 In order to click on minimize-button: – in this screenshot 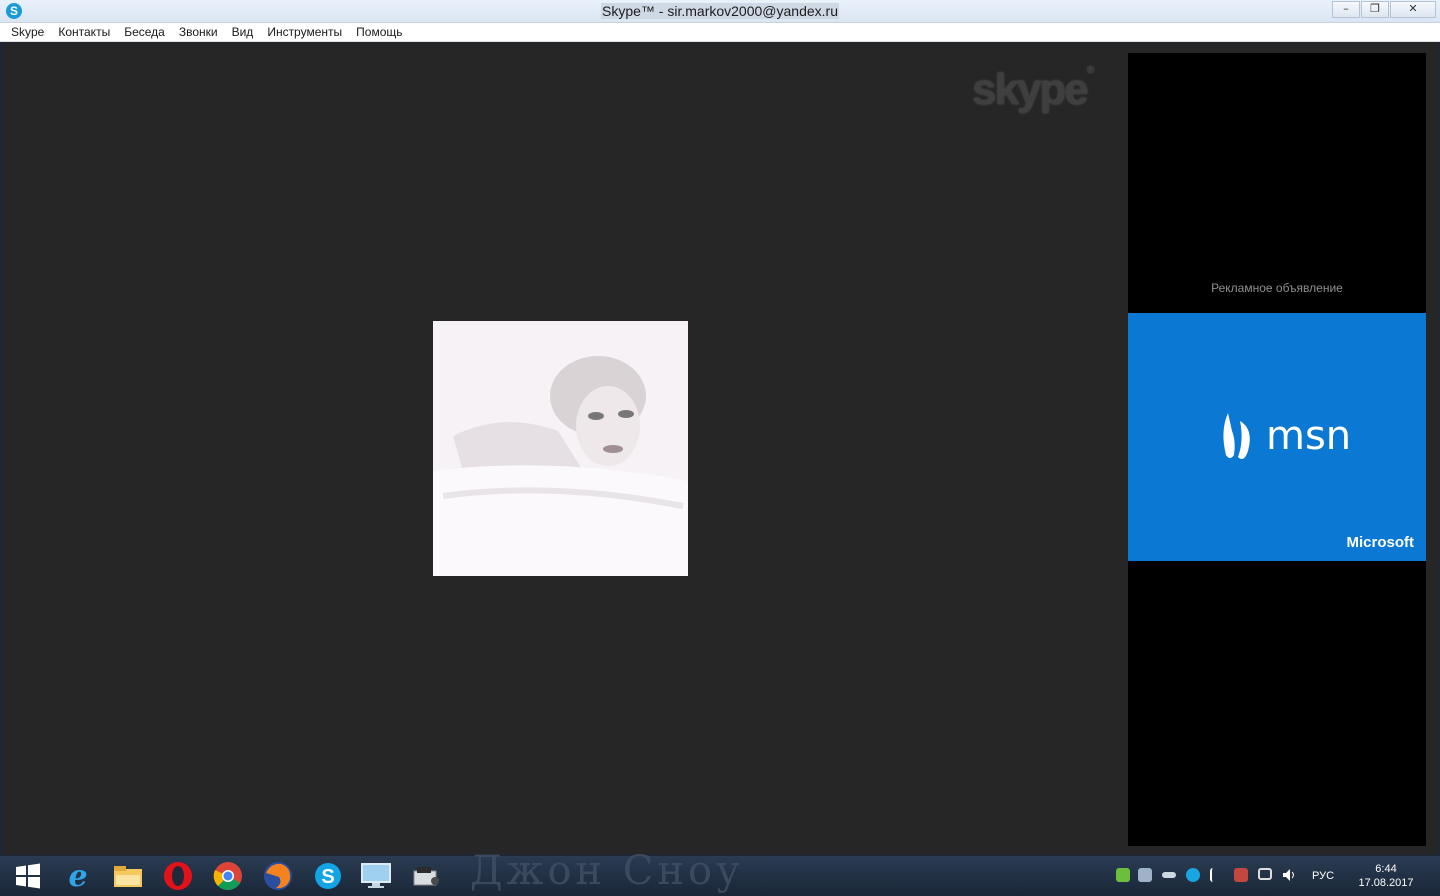, I will do `click(1346, 9)`.